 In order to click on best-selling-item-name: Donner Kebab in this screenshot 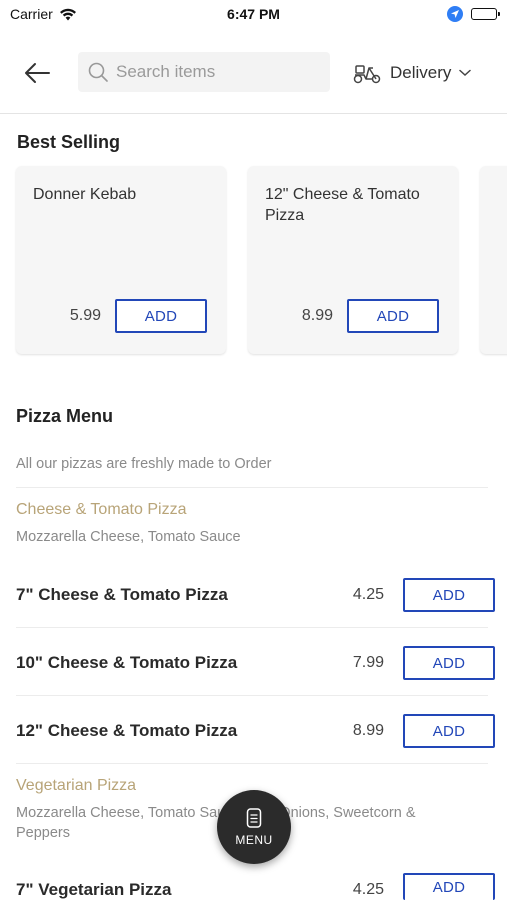, I will do `click(85, 194)`.